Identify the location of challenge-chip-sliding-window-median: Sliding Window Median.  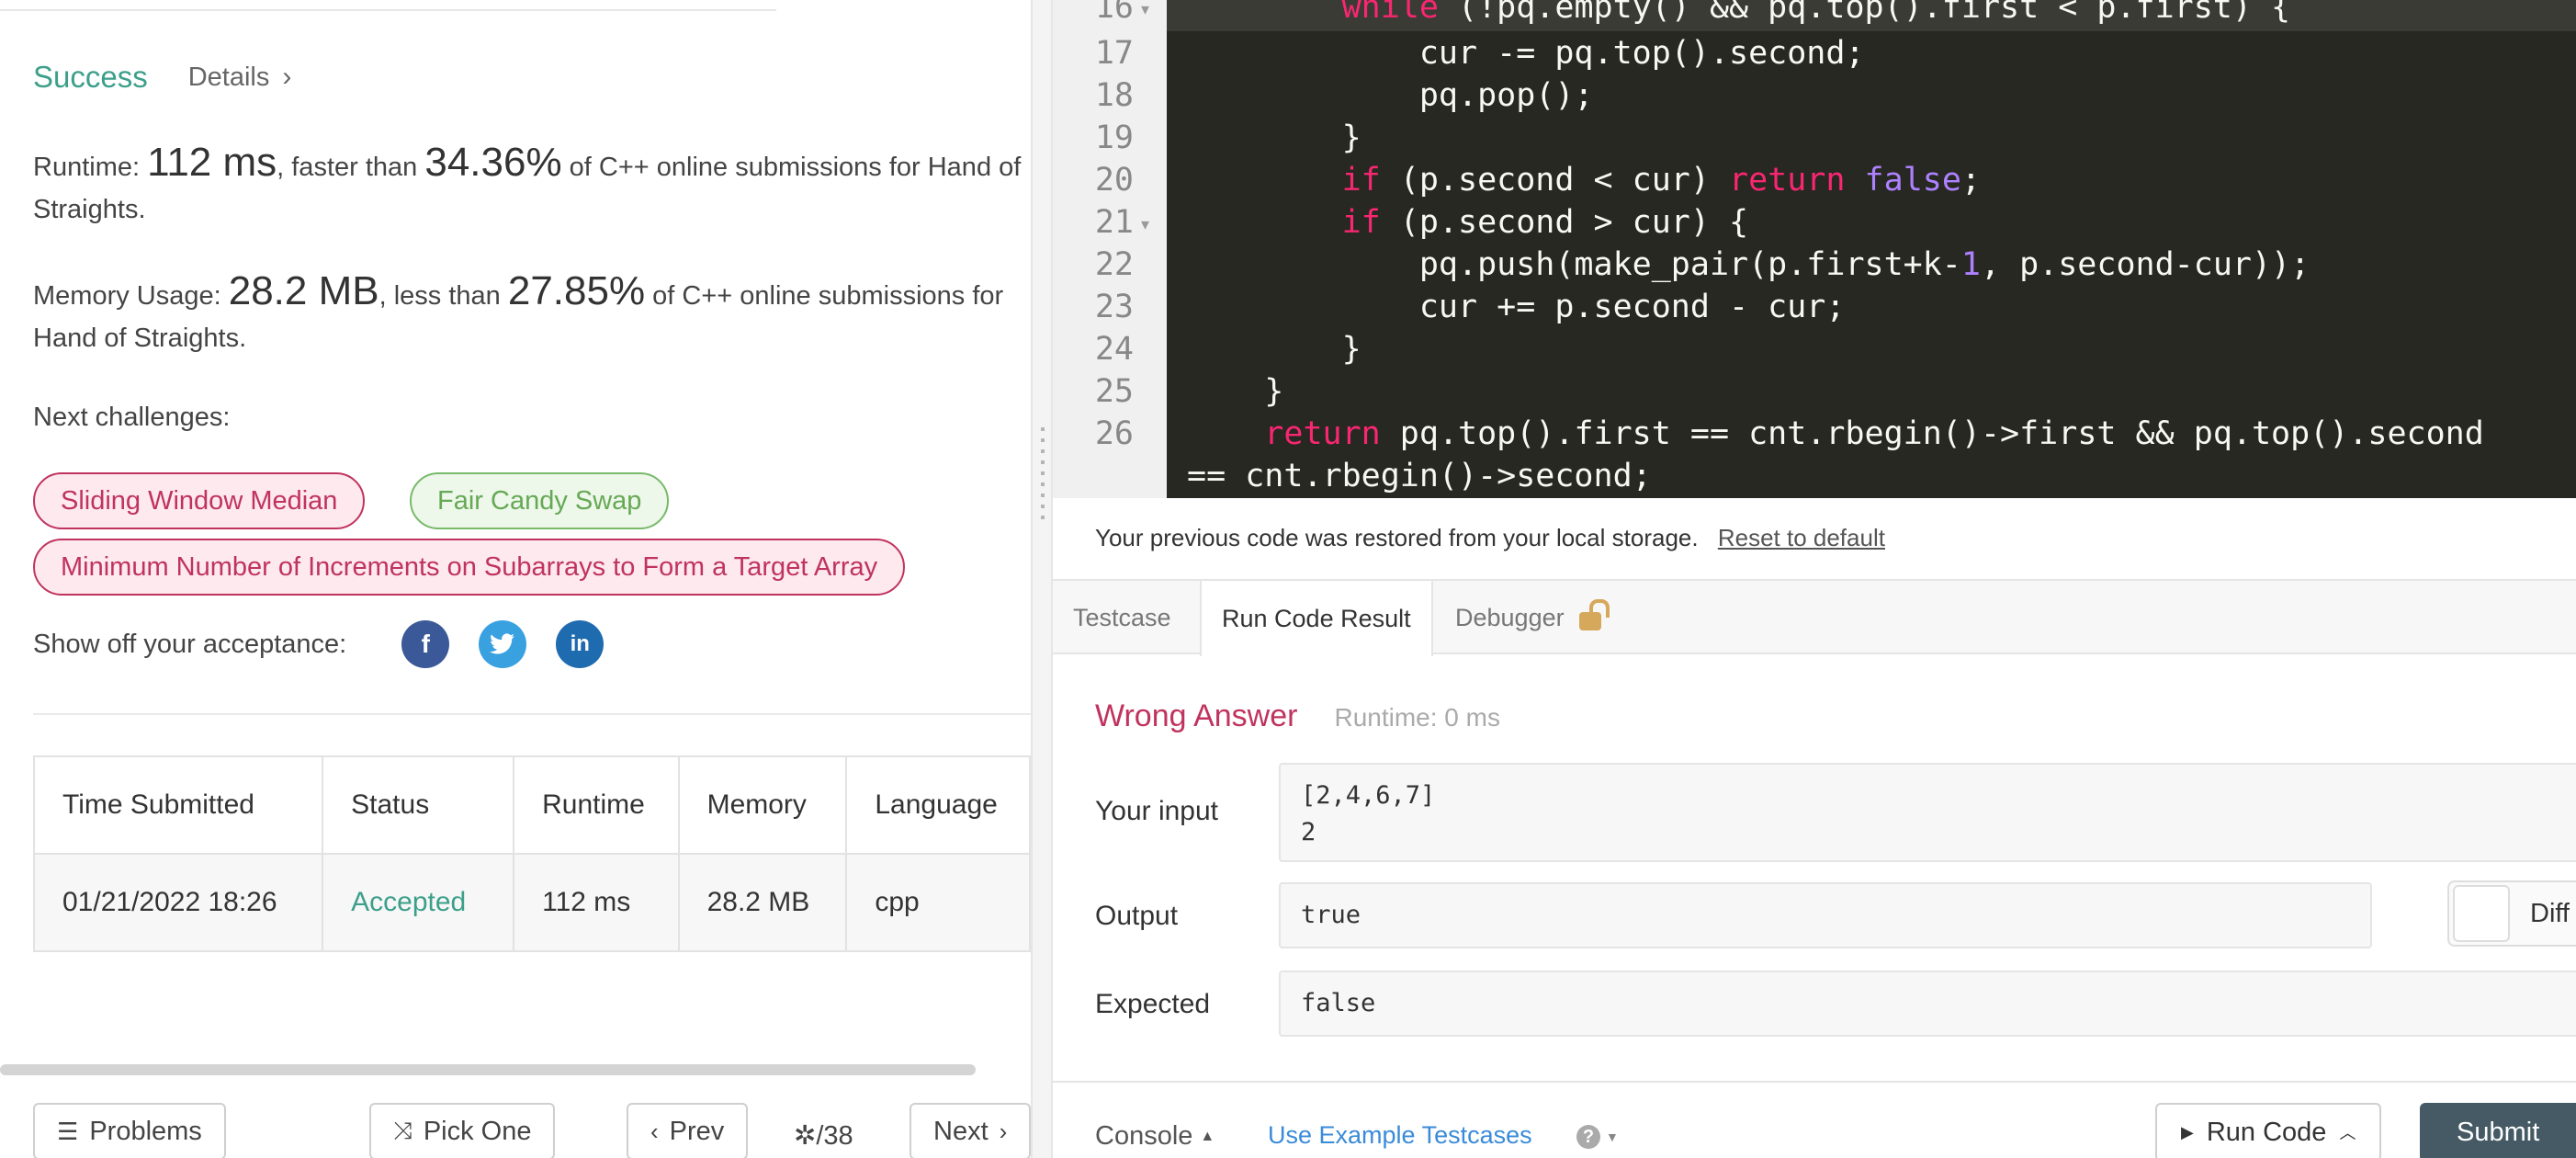
(199, 500).